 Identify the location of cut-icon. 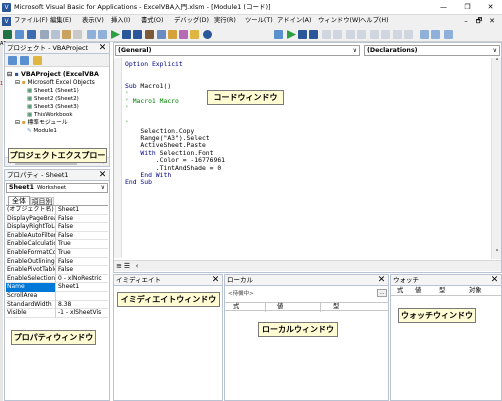
(44, 34).